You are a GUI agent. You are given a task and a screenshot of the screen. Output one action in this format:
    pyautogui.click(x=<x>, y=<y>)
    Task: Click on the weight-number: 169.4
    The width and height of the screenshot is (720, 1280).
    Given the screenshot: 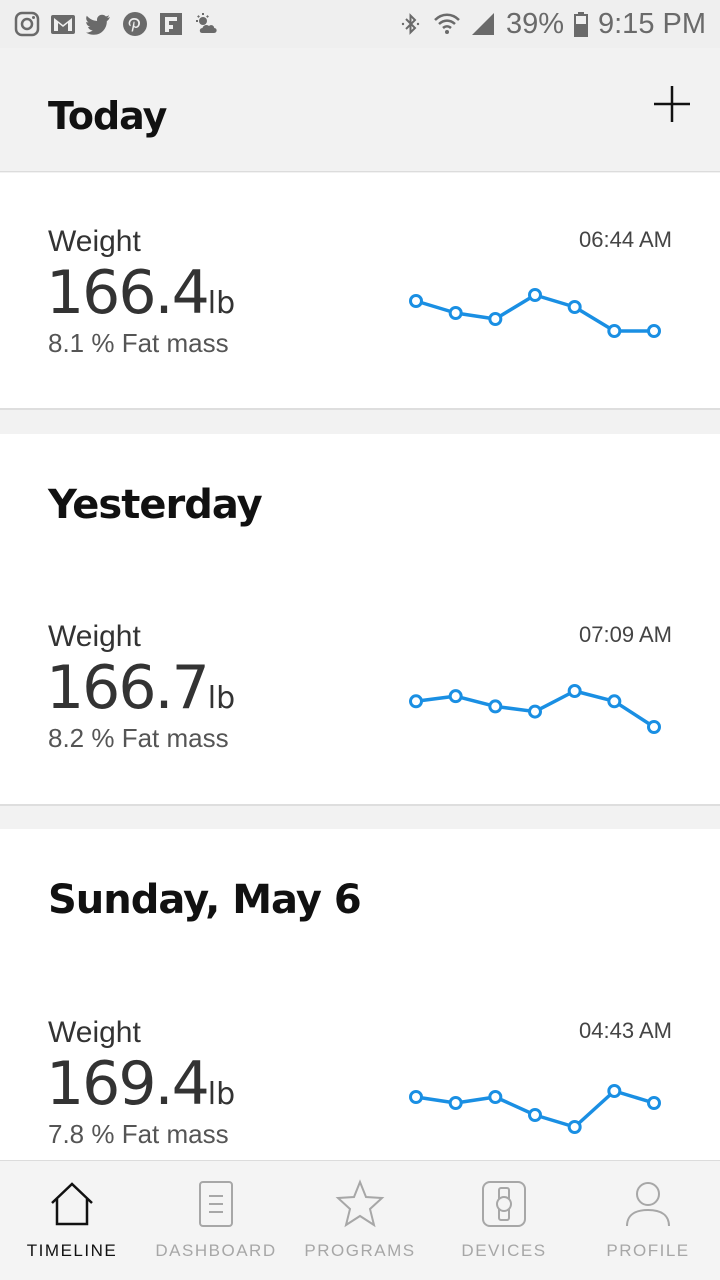 What is the action you would take?
    pyautogui.click(x=128, y=1084)
    